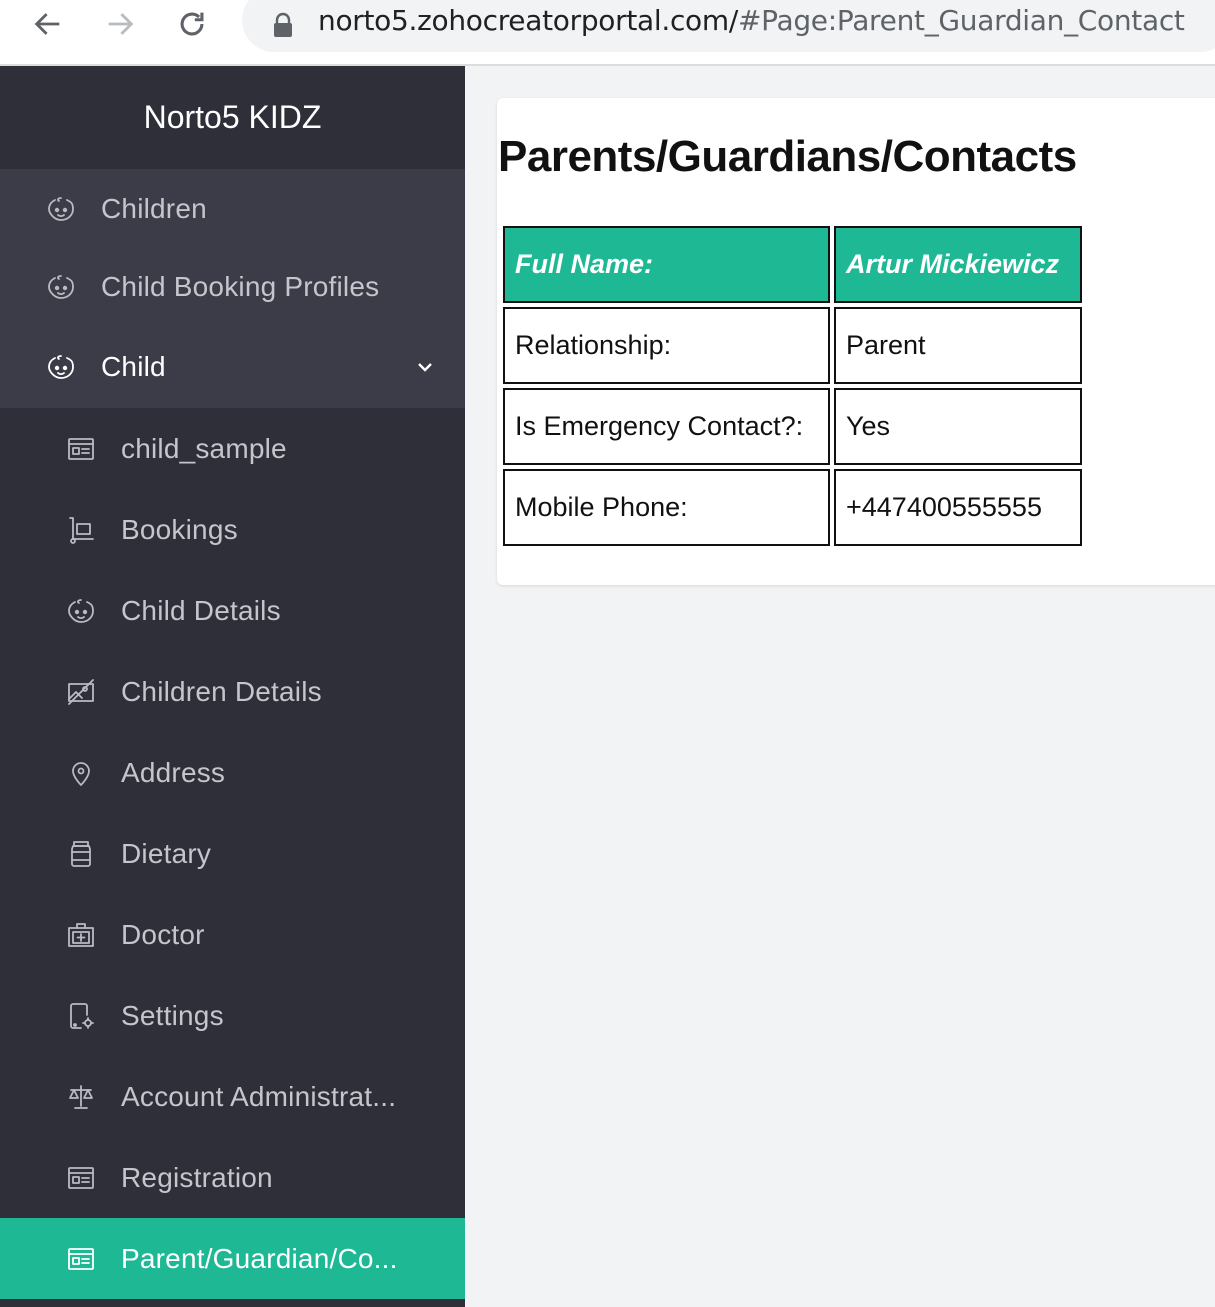 The height and width of the screenshot is (1307, 1215). Describe the element at coordinates (232, 1015) in the screenshot. I see `sidebar-item-settings: Settings` at that location.